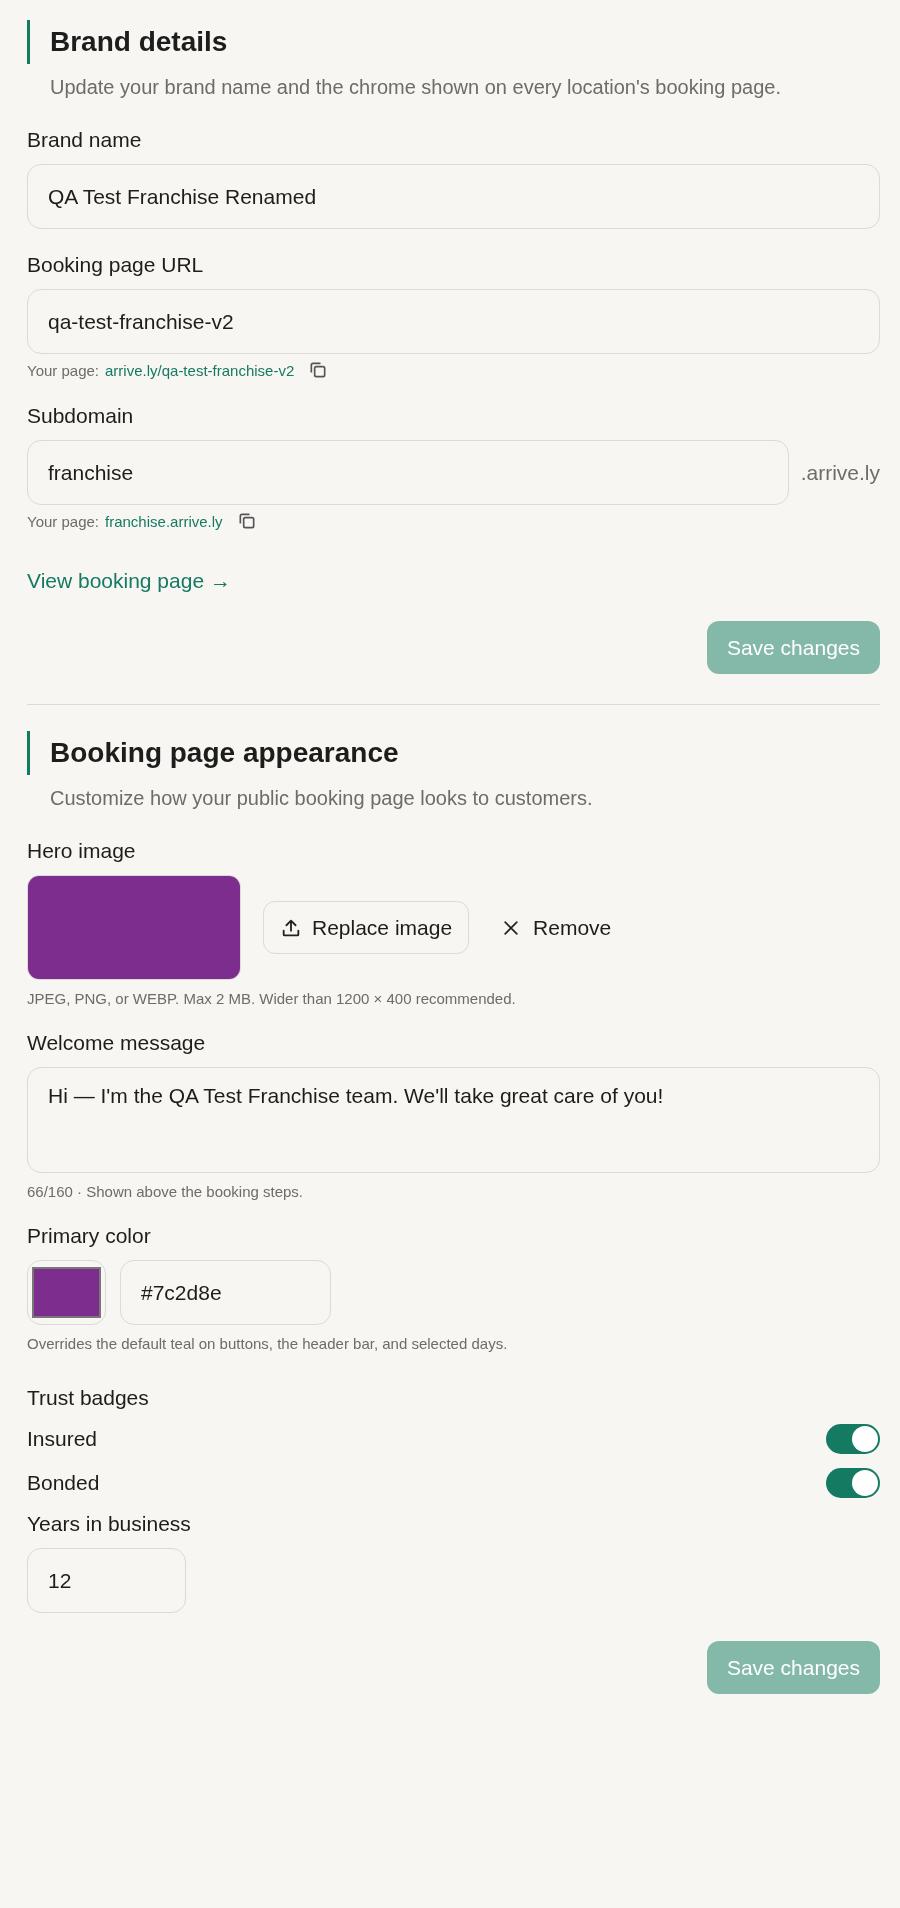 Image resolution: width=900 pixels, height=1908 pixels. I want to click on input-field: #7c2d8e, so click(225, 1292).